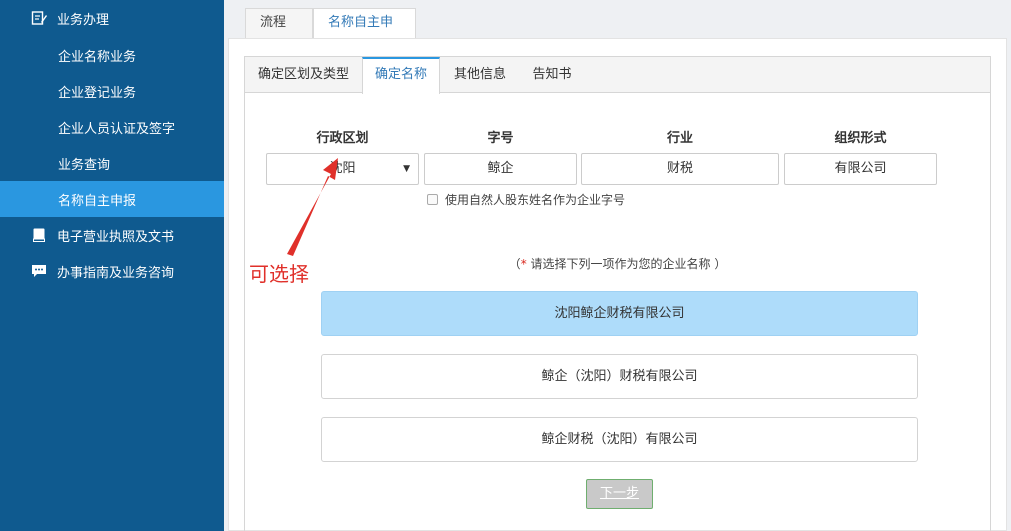 Image resolution: width=1011 pixels, height=531 pixels. What do you see at coordinates (112, 163) in the screenshot?
I see `sidebar-item-business-query: 业务查询` at bounding box center [112, 163].